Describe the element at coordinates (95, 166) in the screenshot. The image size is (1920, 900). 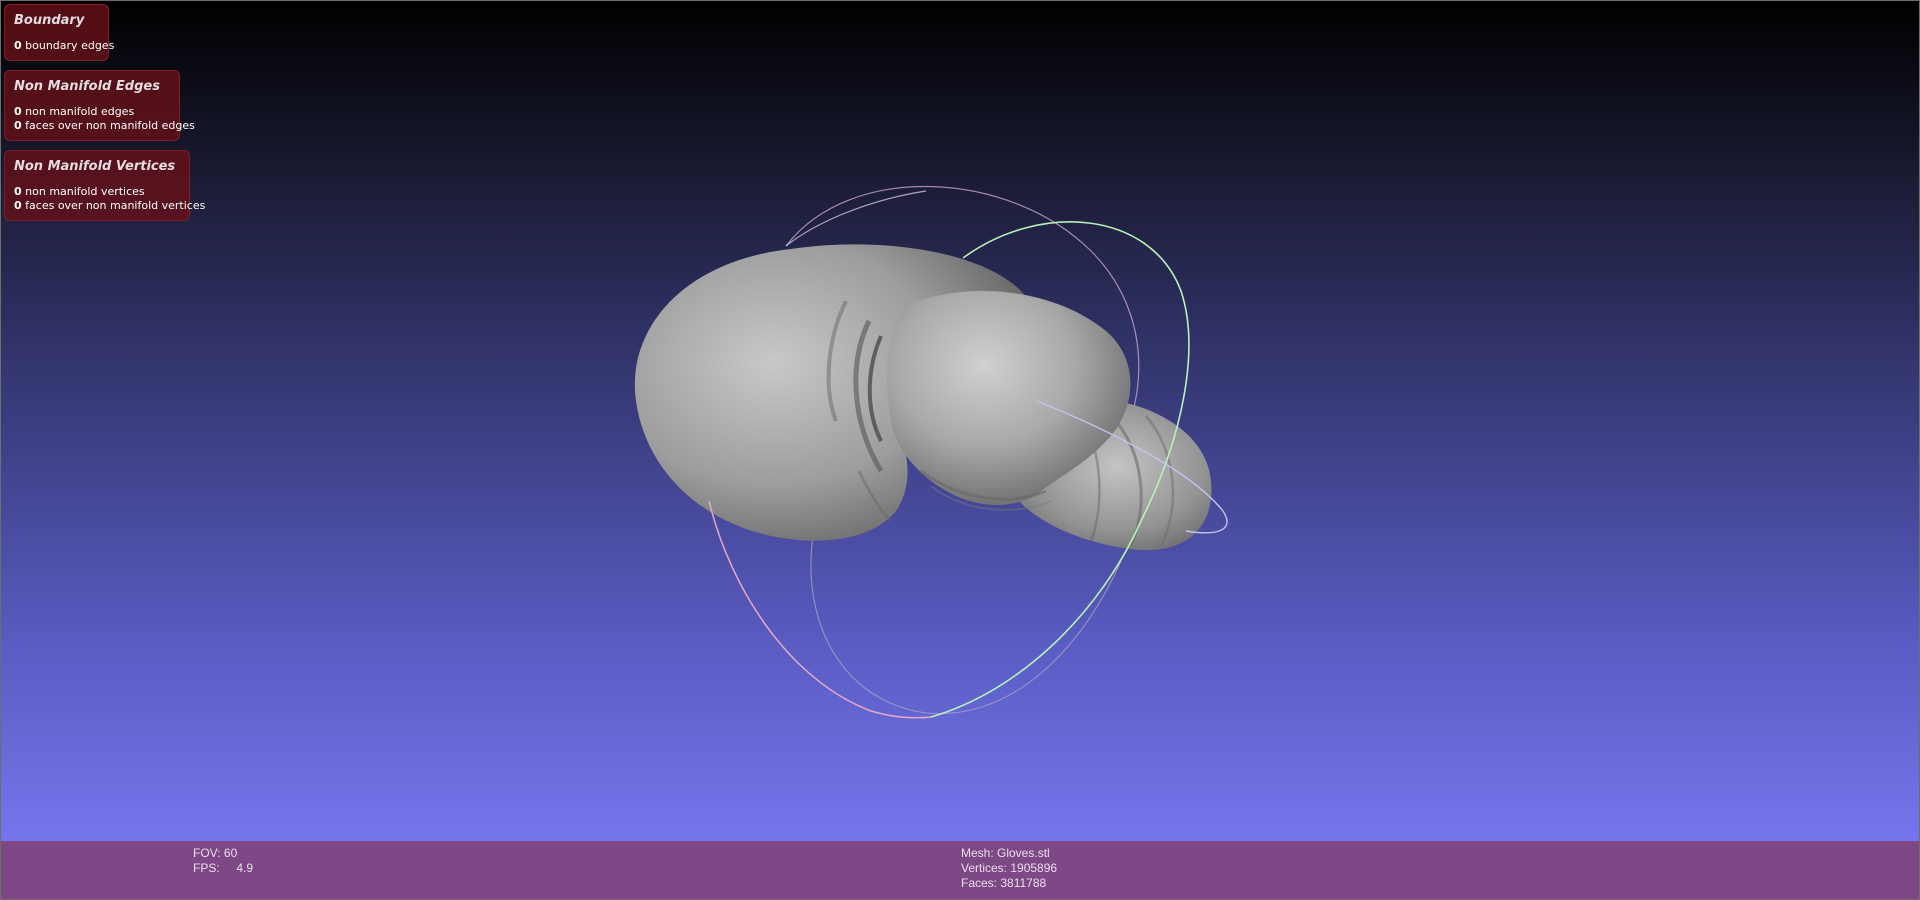
I see `panel-title: Non Manifold Vertices` at that location.